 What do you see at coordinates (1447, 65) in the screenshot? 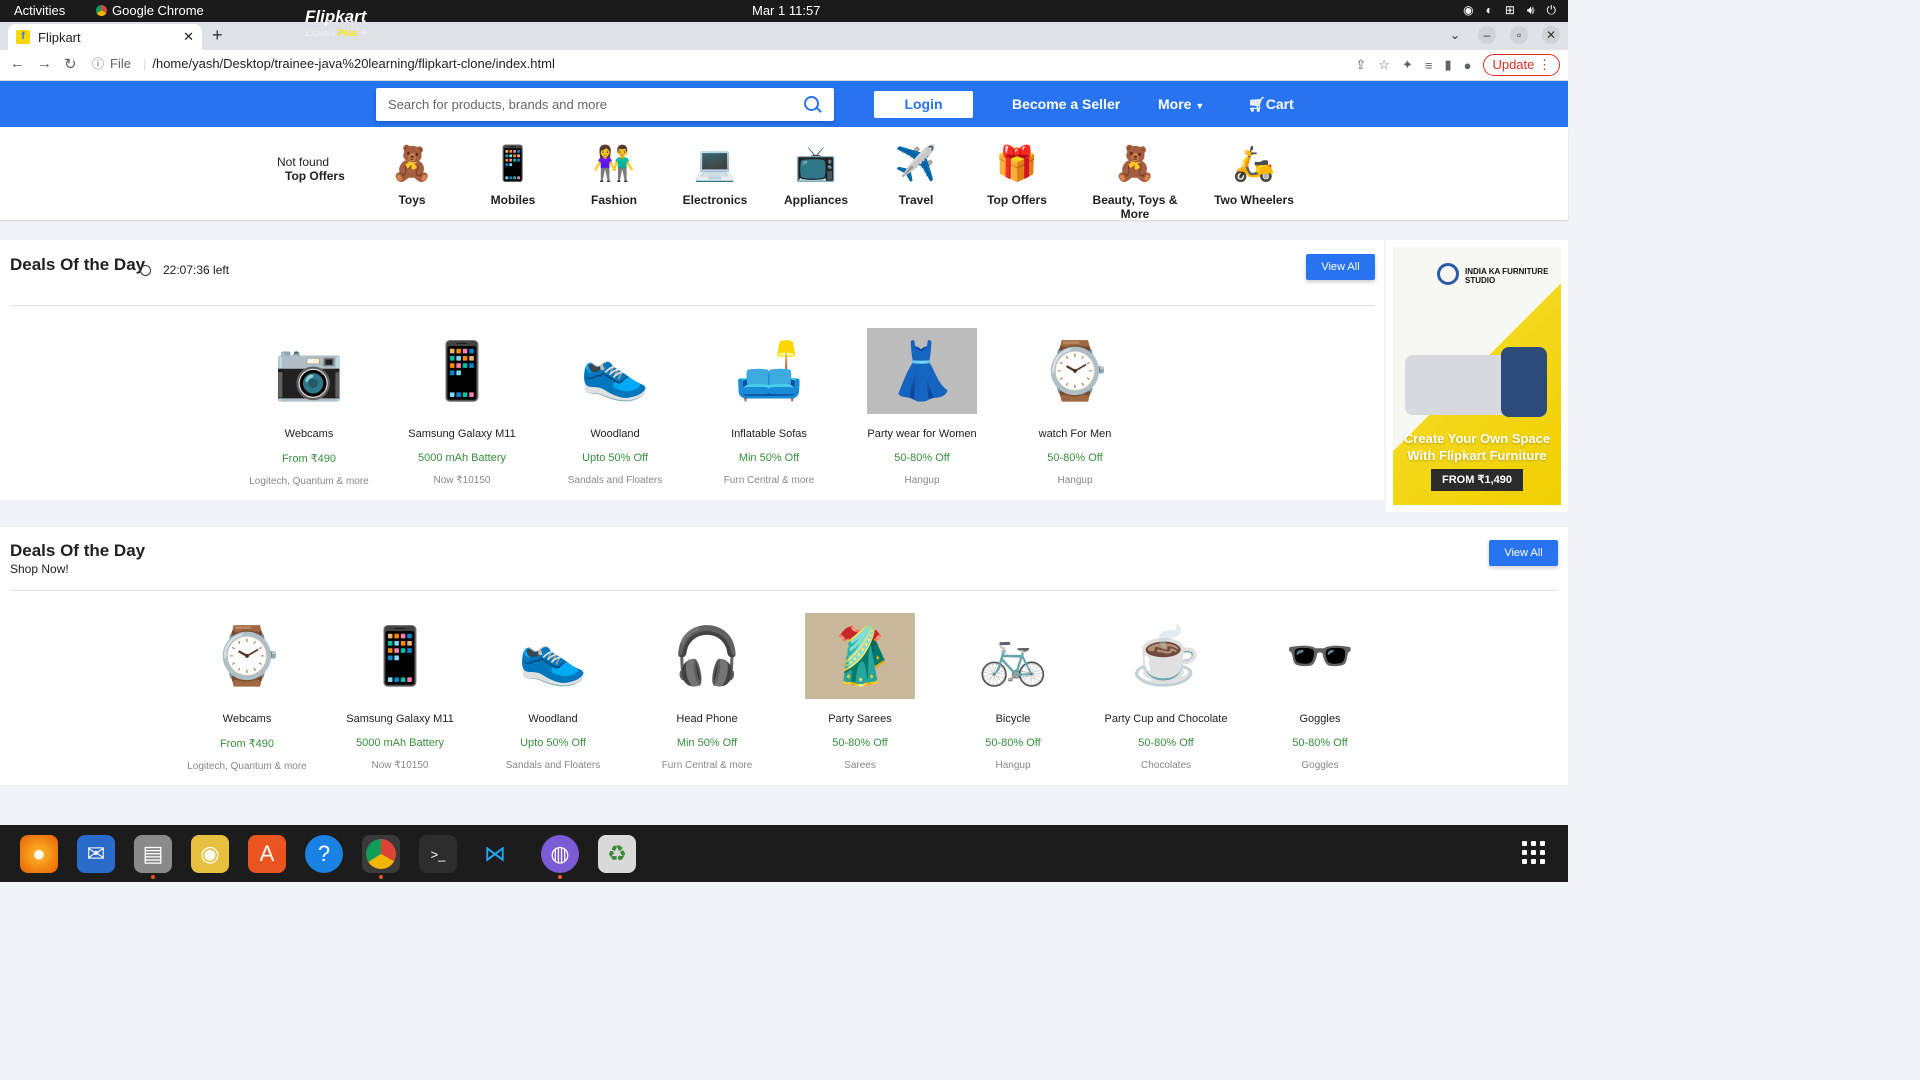
I see `side-panel-icon: ▮` at bounding box center [1447, 65].